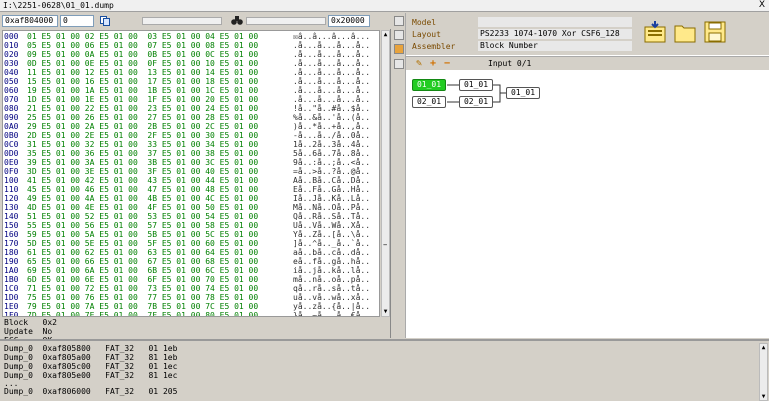  I want to click on hex-row-address: 100, so click(11, 180).